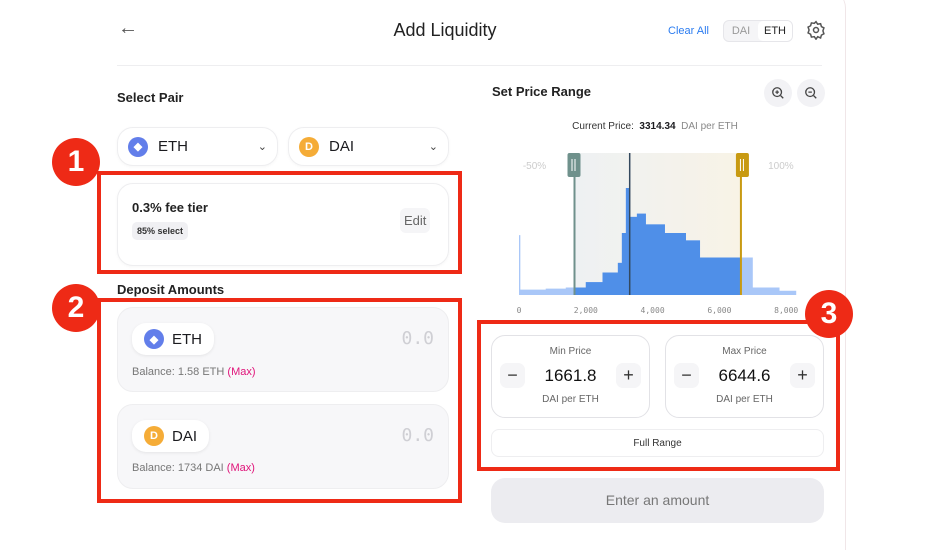  I want to click on clear-all-link: Clear All, so click(688, 31).